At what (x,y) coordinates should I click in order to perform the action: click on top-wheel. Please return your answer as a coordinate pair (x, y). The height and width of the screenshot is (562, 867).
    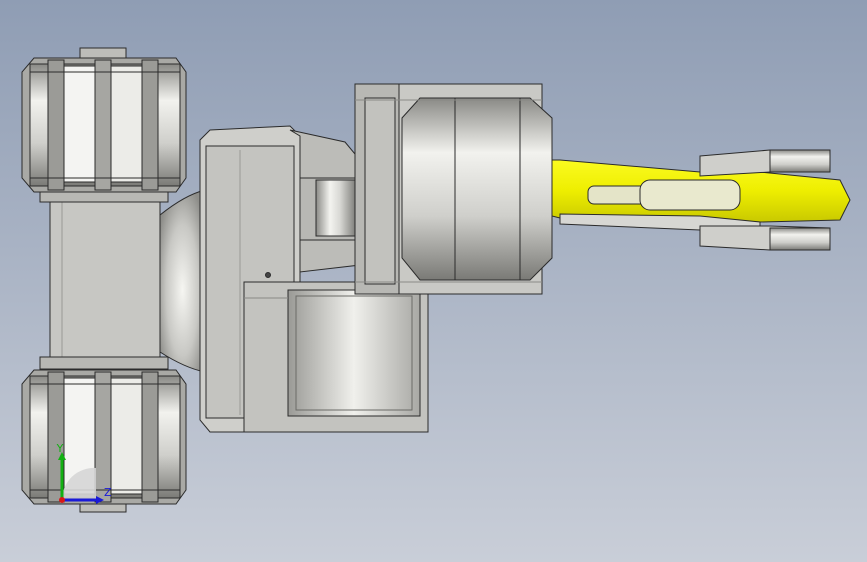
    Looking at the image, I should click on (104, 120).